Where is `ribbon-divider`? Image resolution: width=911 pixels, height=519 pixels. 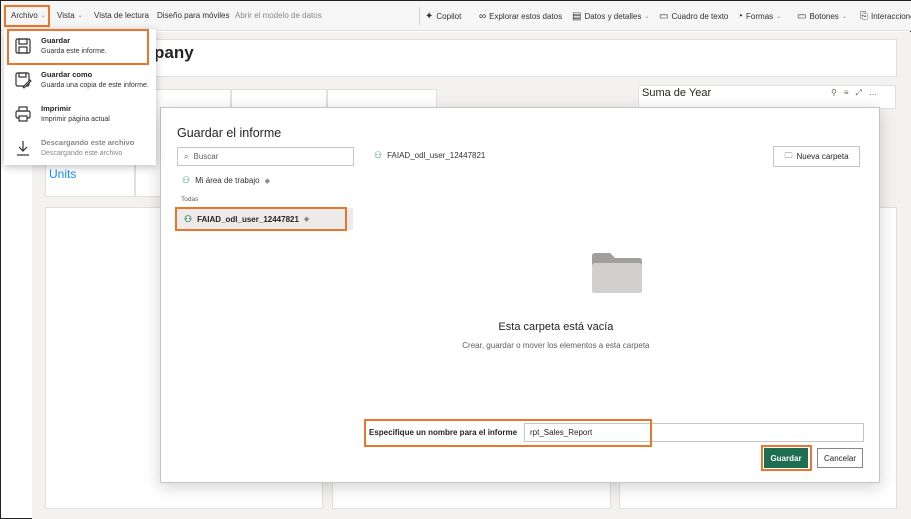 ribbon-divider is located at coordinates (419, 16).